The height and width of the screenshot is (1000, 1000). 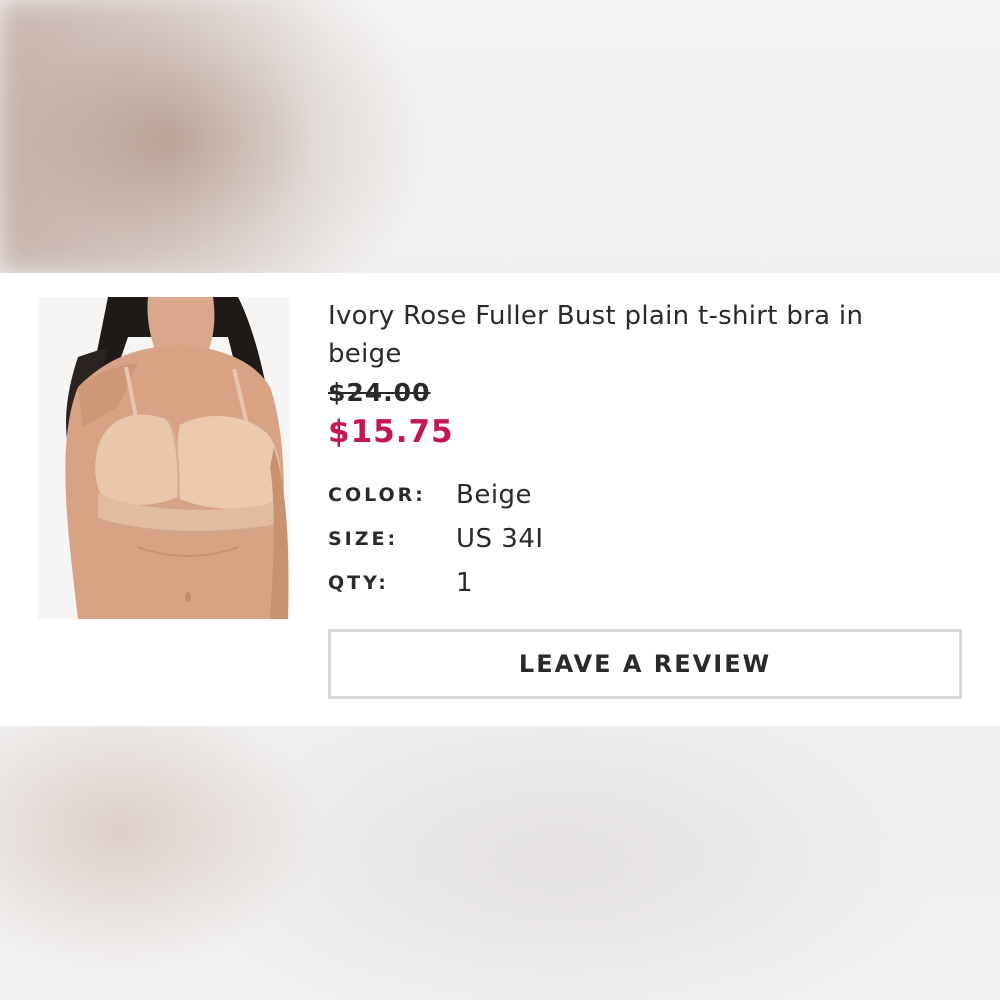 I want to click on attribute-row-qty: QTY: 1, so click(x=643, y=583).